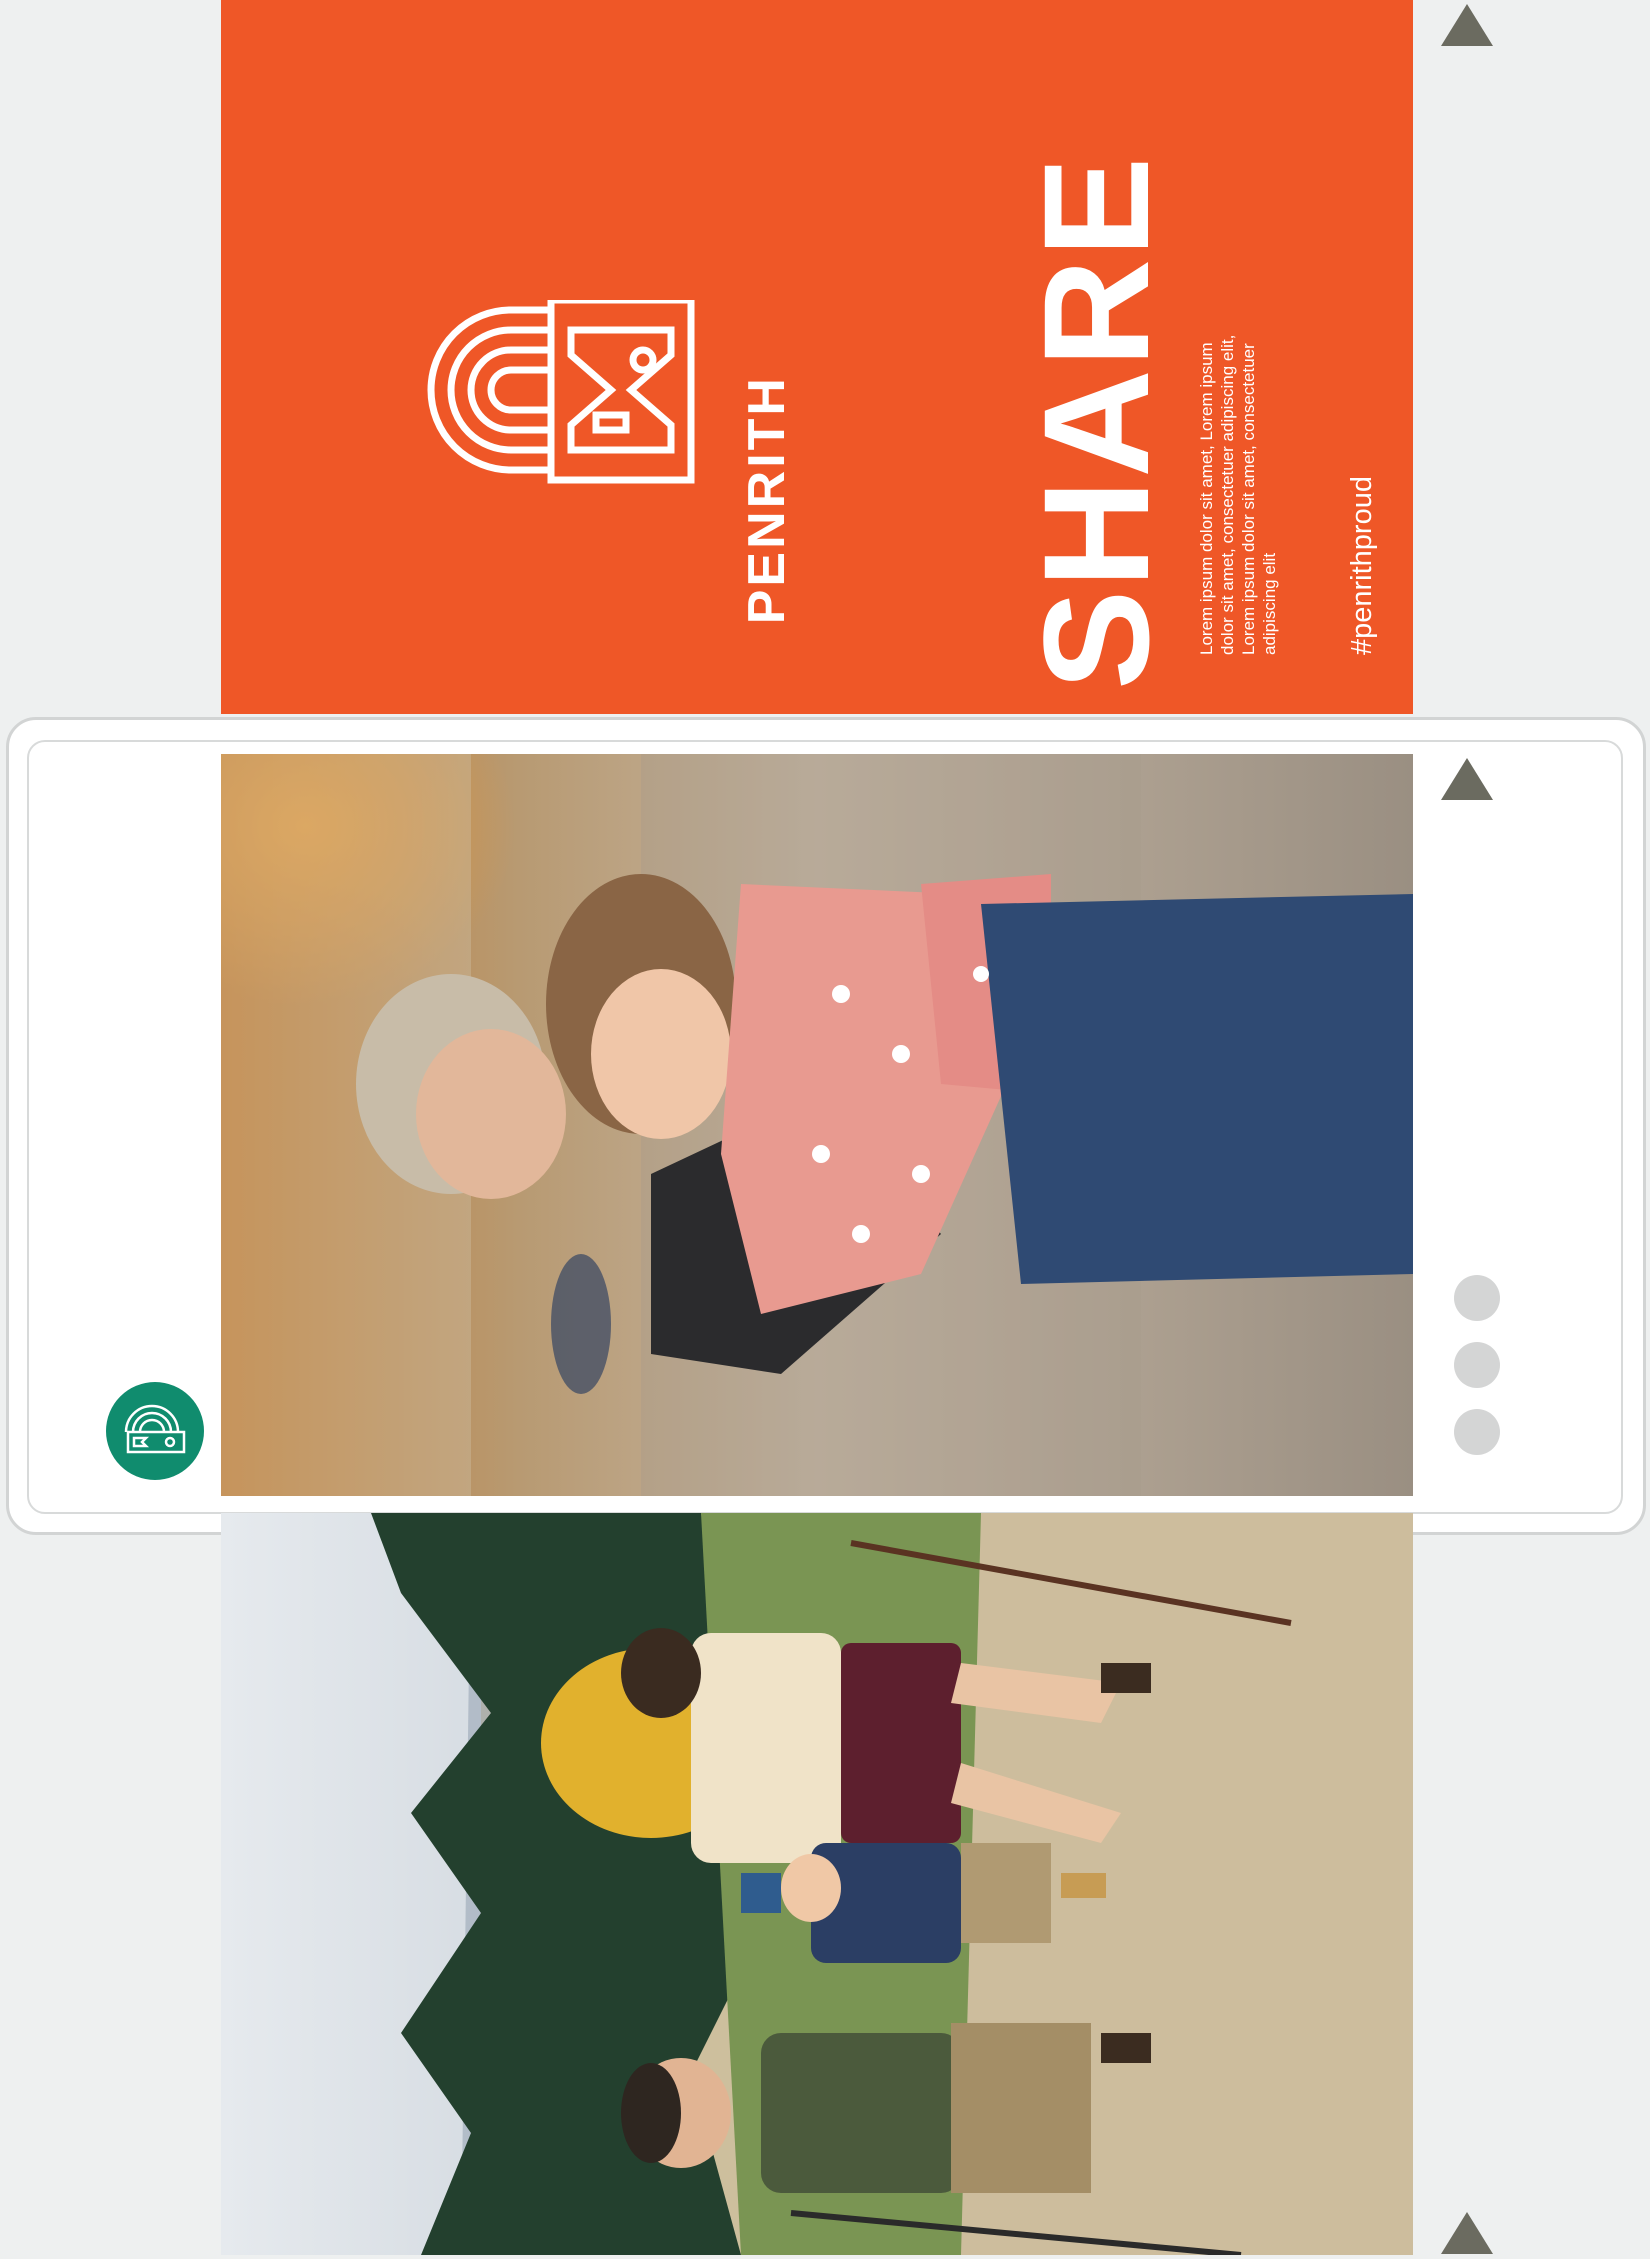  I want to click on vertical-dots-icon, so click(1477, 1365).